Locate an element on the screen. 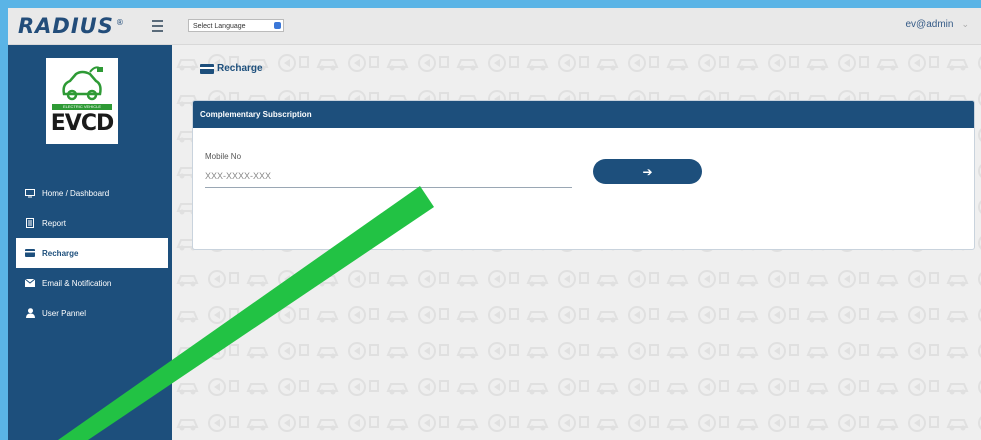 This screenshot has width=981, height=440. select-arrows-icon is located at coordinates (277, 25).